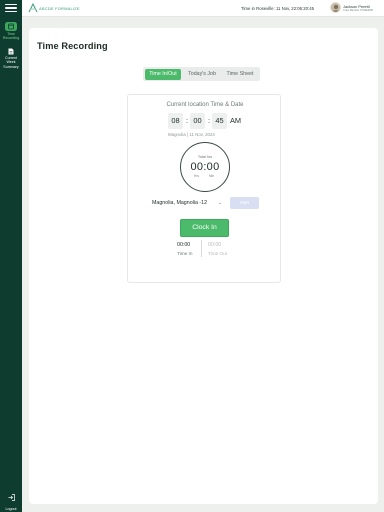  Describe the element at coordinates (218, 253) in the screenshot. I see `time-out-label: Time Out` at that location.